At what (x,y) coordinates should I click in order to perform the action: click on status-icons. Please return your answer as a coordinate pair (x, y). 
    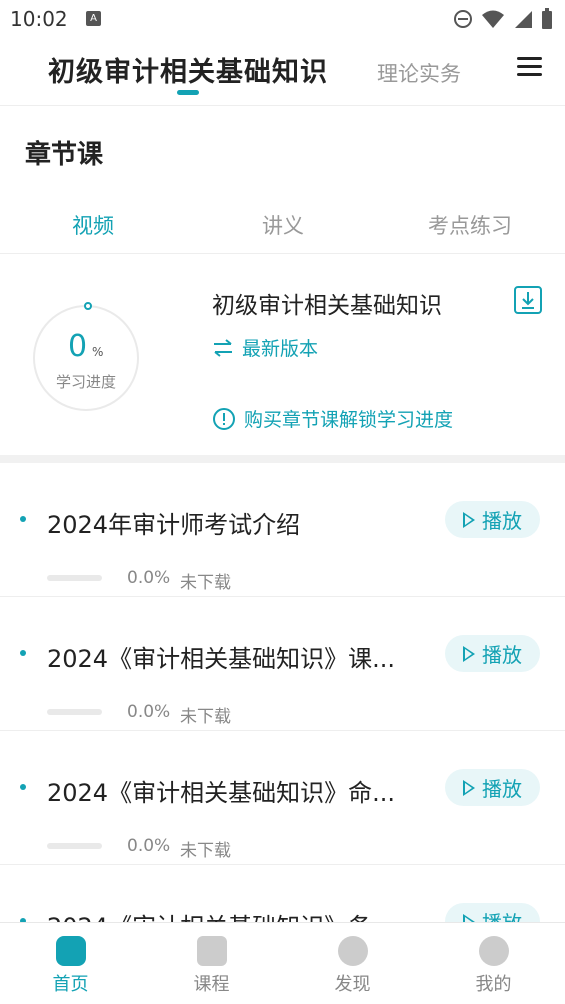
    Looking at the image, I should click on (503, 19).